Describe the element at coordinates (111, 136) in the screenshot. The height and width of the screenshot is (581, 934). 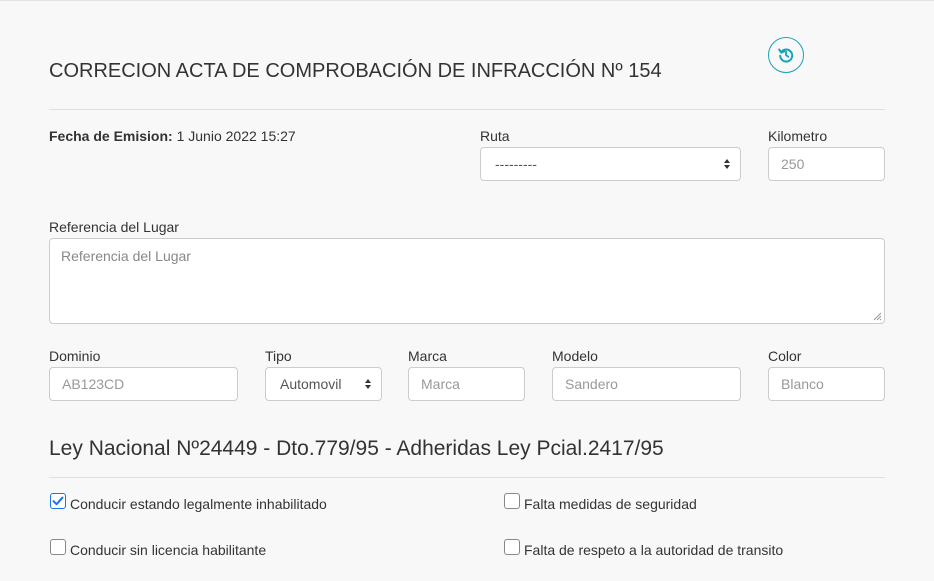
I see `fecha-emision-label: Fecha de Emision:` at that location.